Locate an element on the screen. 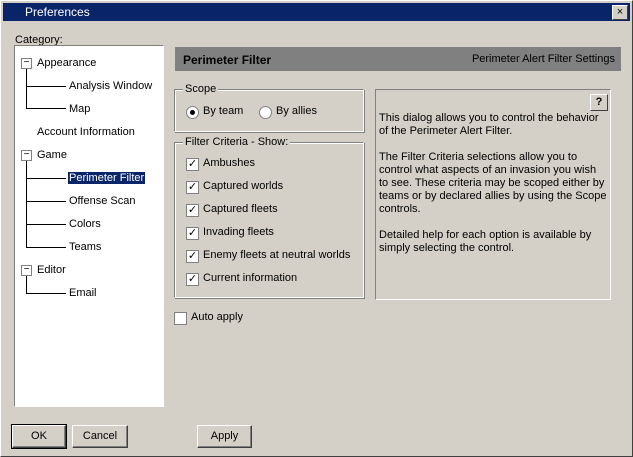  apply-button: Apply is located at coordinates (224, 436).